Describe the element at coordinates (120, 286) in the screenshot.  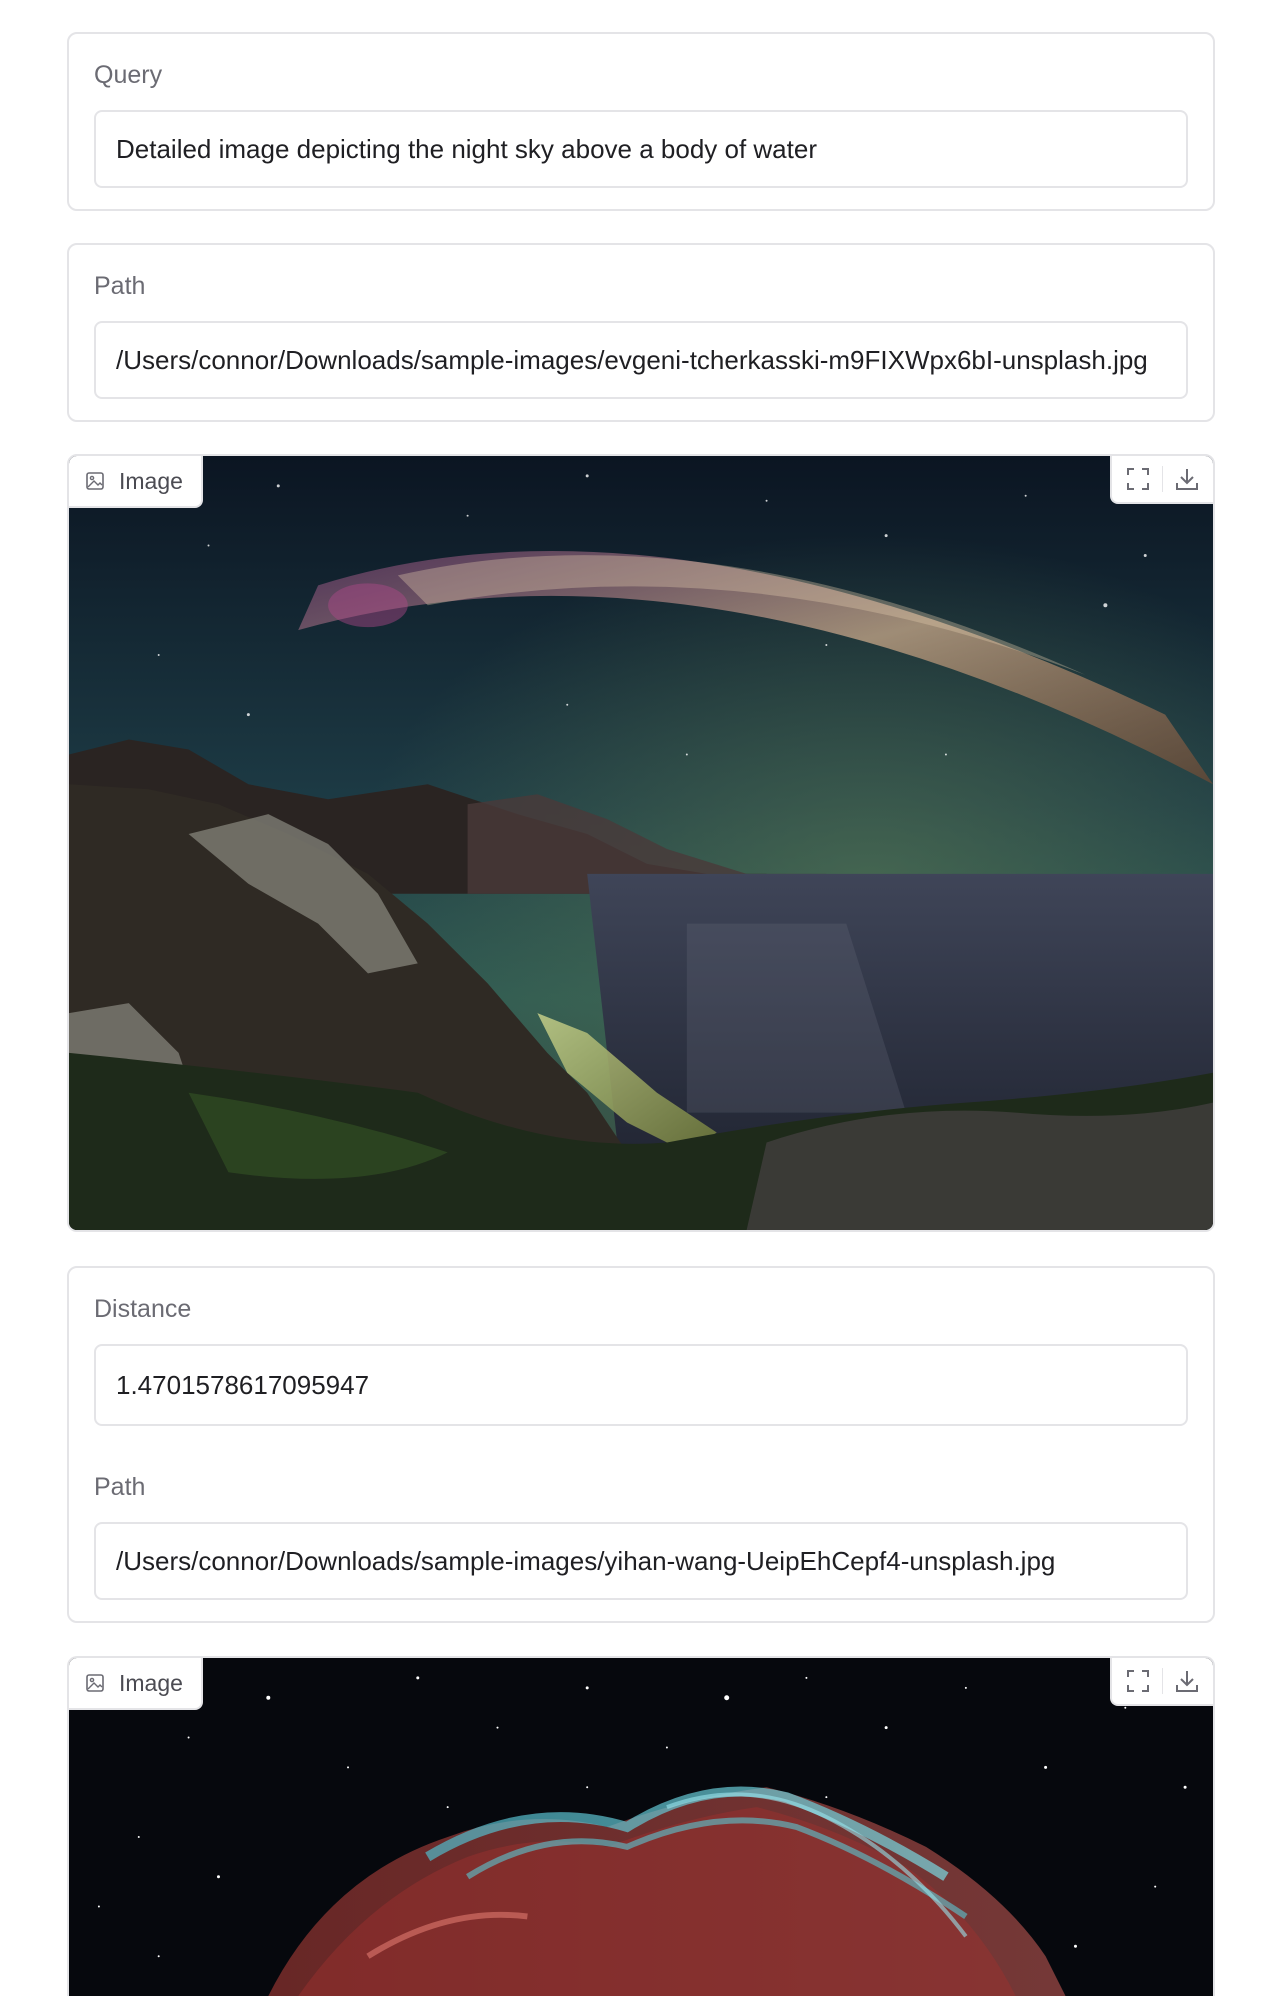
I see `path-label-1: Path` at that location.